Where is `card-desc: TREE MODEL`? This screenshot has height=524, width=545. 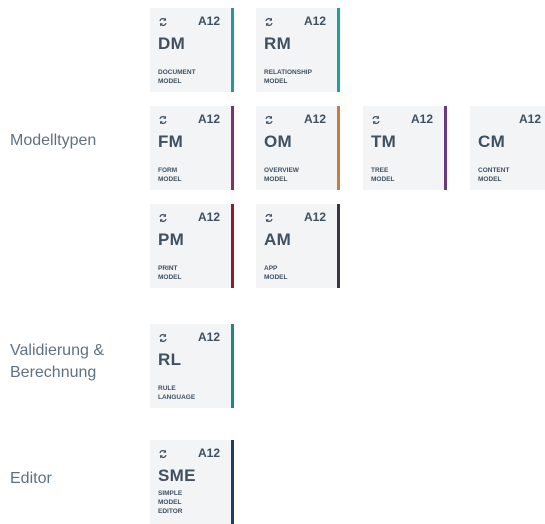 card-desc: TREE MODEL is located at coordinates (383, 175).